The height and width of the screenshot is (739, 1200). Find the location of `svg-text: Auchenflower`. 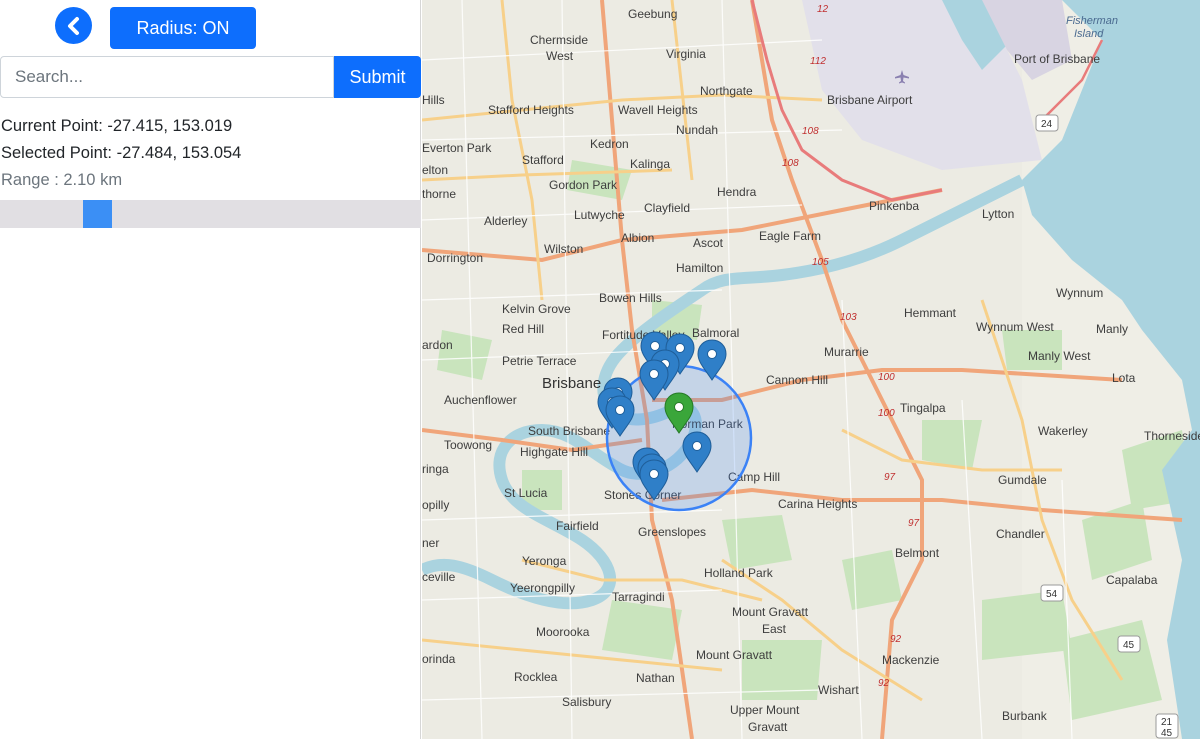

svg-text: Auchenflower is located at coordinates (480, 400).